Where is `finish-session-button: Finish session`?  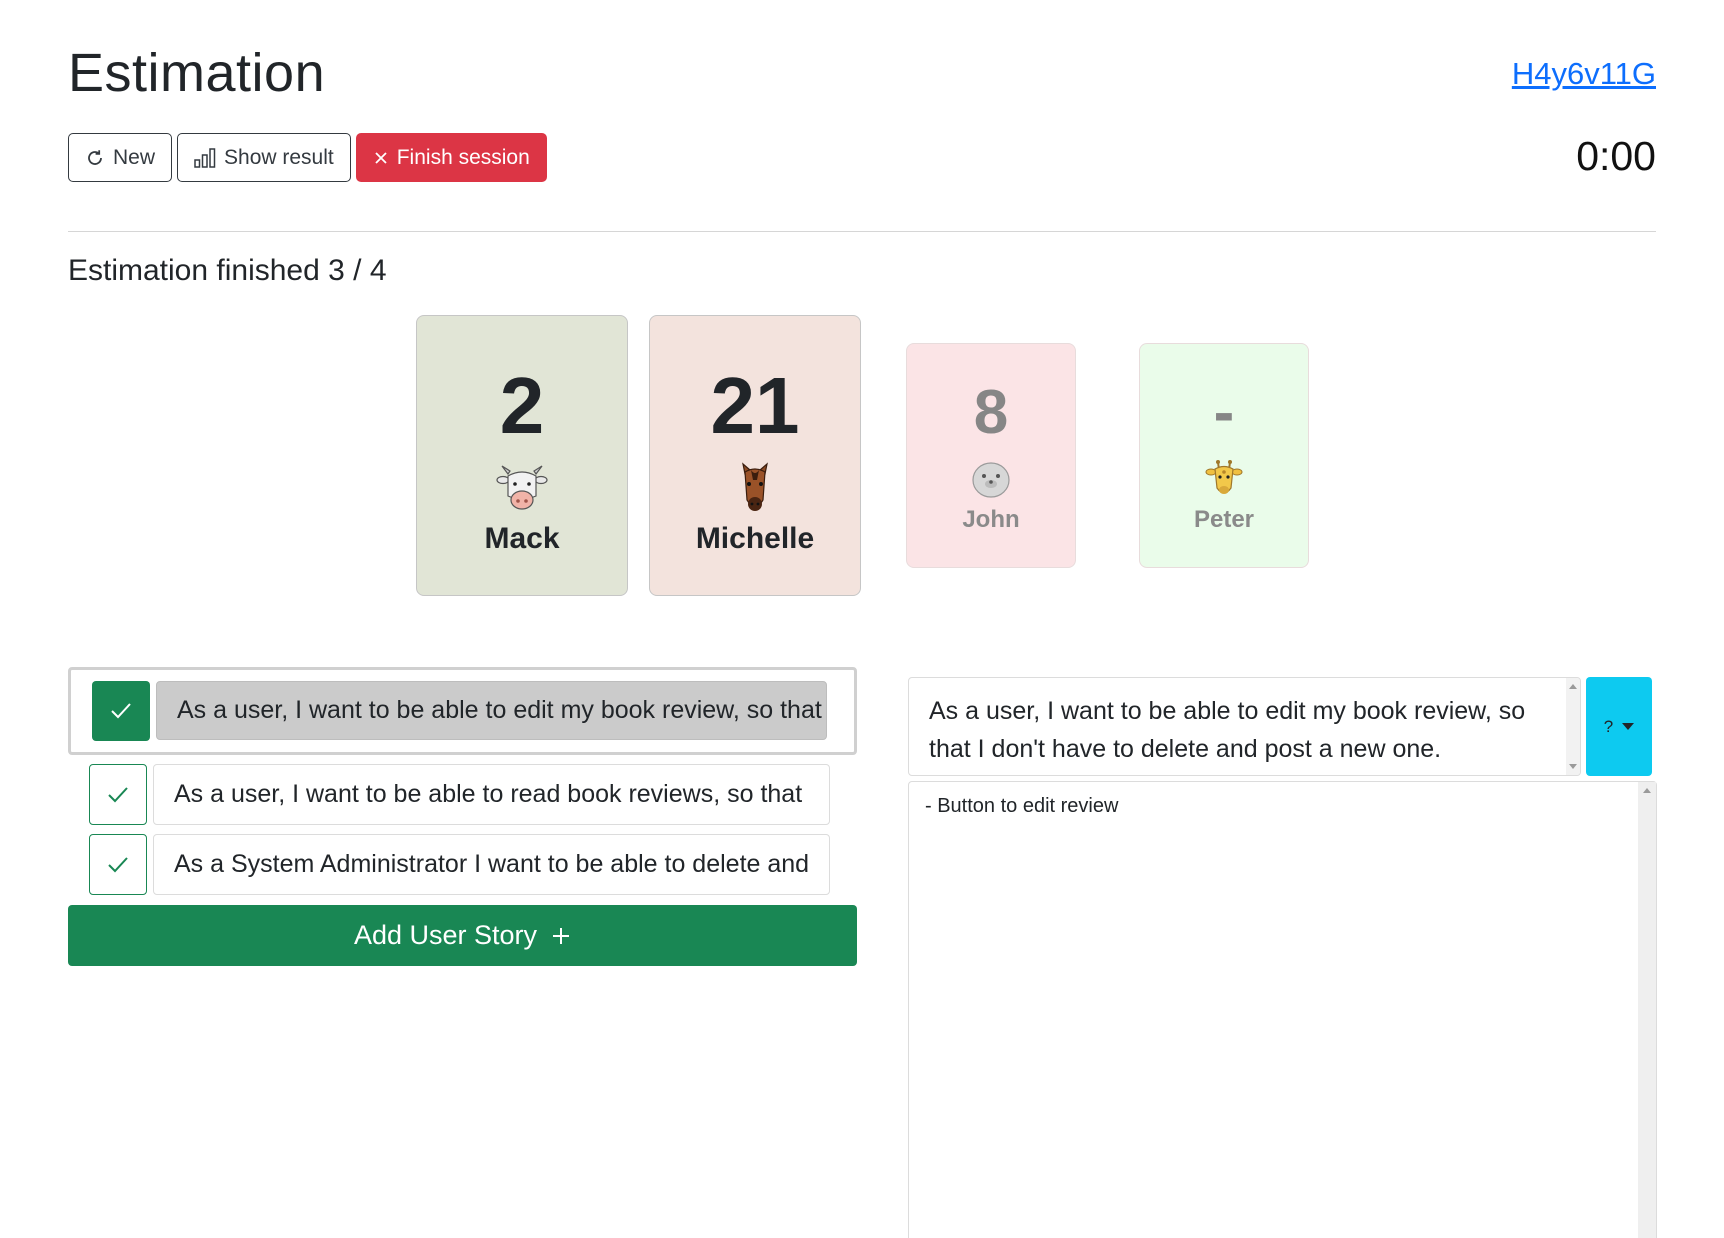 finish-session-button: Finish session is located at coordinates (451, 157).